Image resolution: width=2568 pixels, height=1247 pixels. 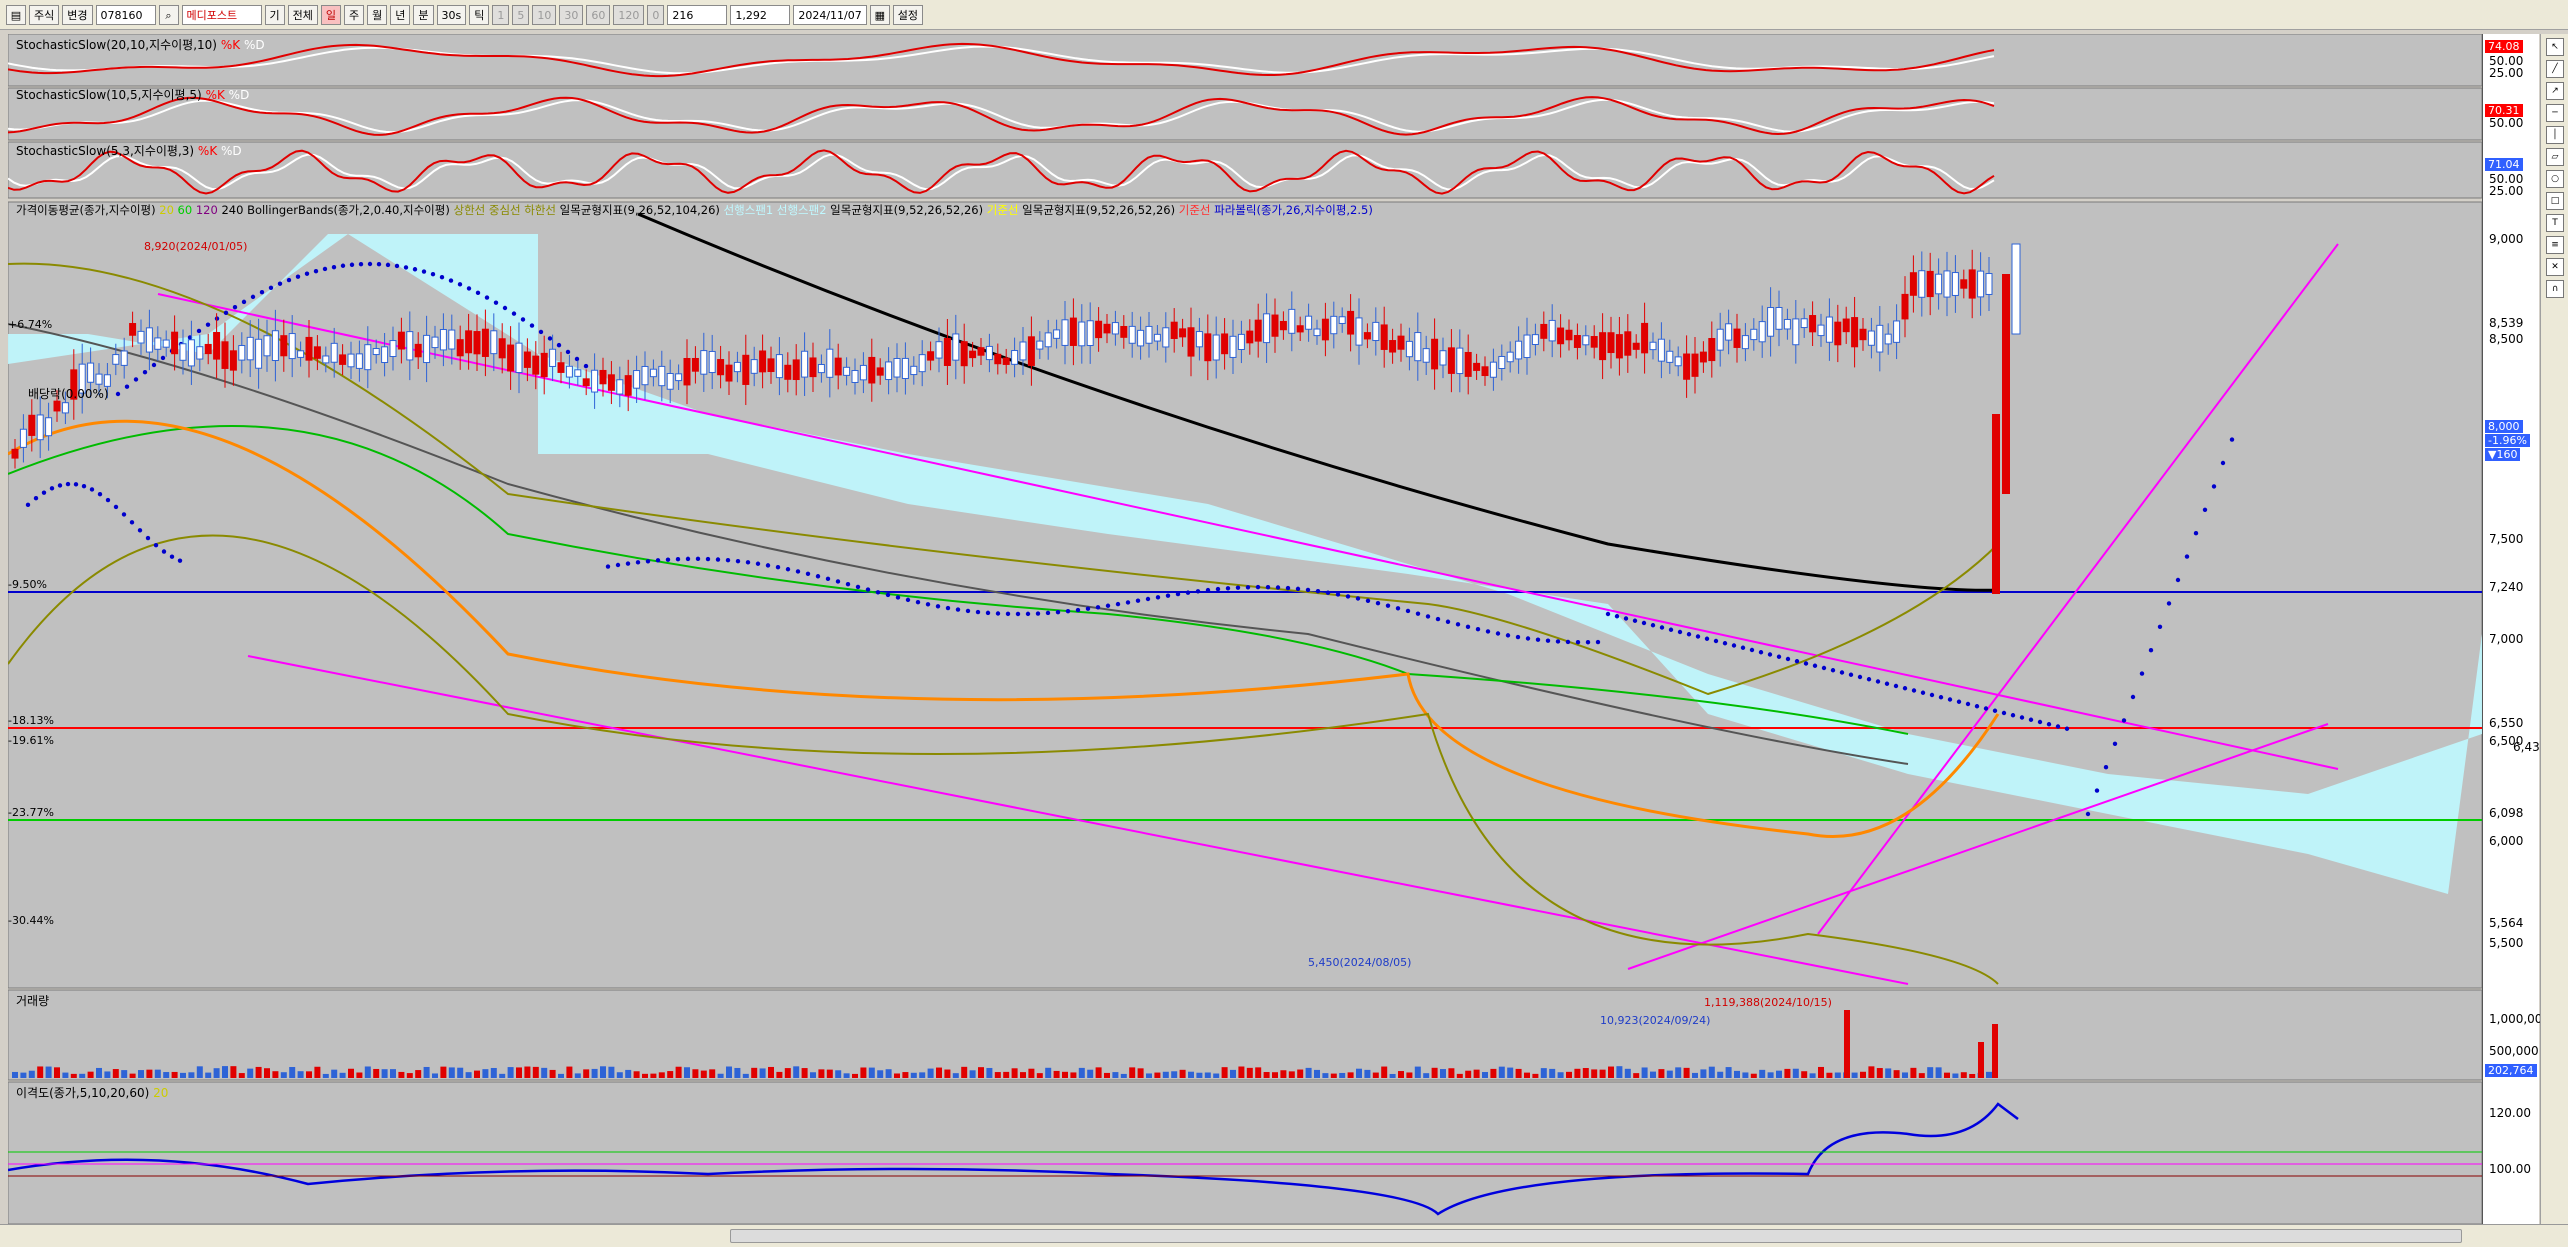 I want to click on tick-1: 1, so click(x=501, y=14).